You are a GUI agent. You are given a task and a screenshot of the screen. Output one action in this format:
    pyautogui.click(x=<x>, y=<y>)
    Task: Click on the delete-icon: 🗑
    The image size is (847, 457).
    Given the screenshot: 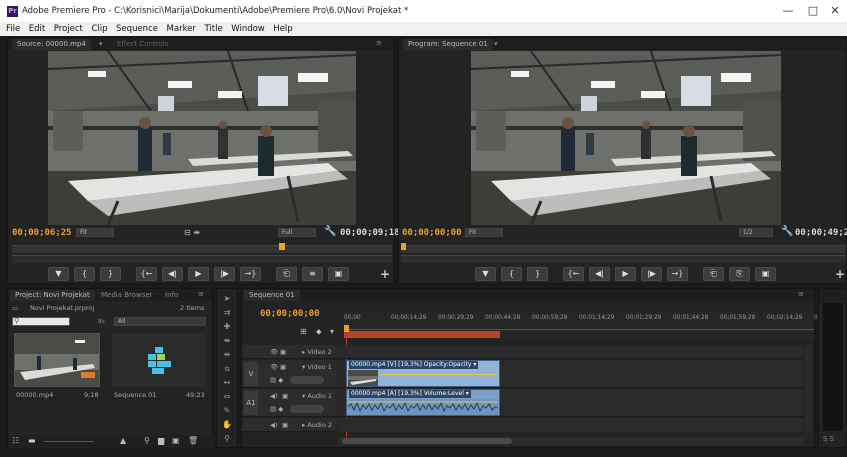 What is the action you would take?
    pyautogui.click(x=193, y=440)
    